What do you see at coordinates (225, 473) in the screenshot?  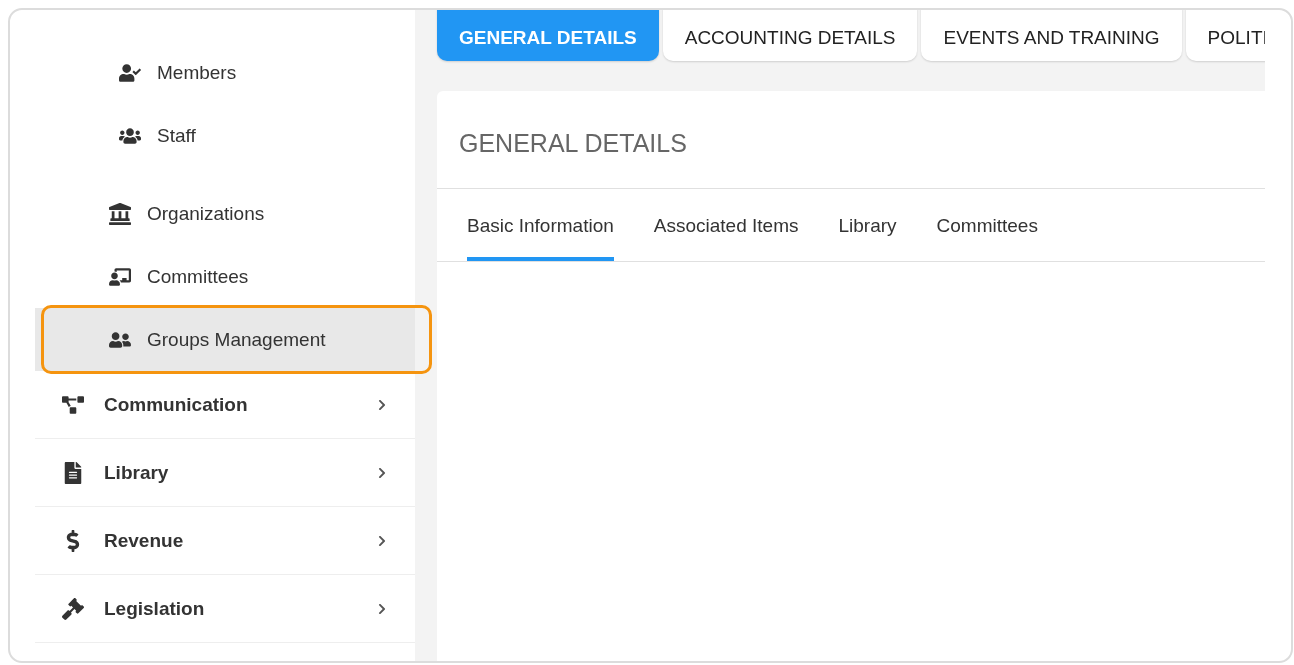 I see `sidebar-section: Library` at bounding box center [225, 473].